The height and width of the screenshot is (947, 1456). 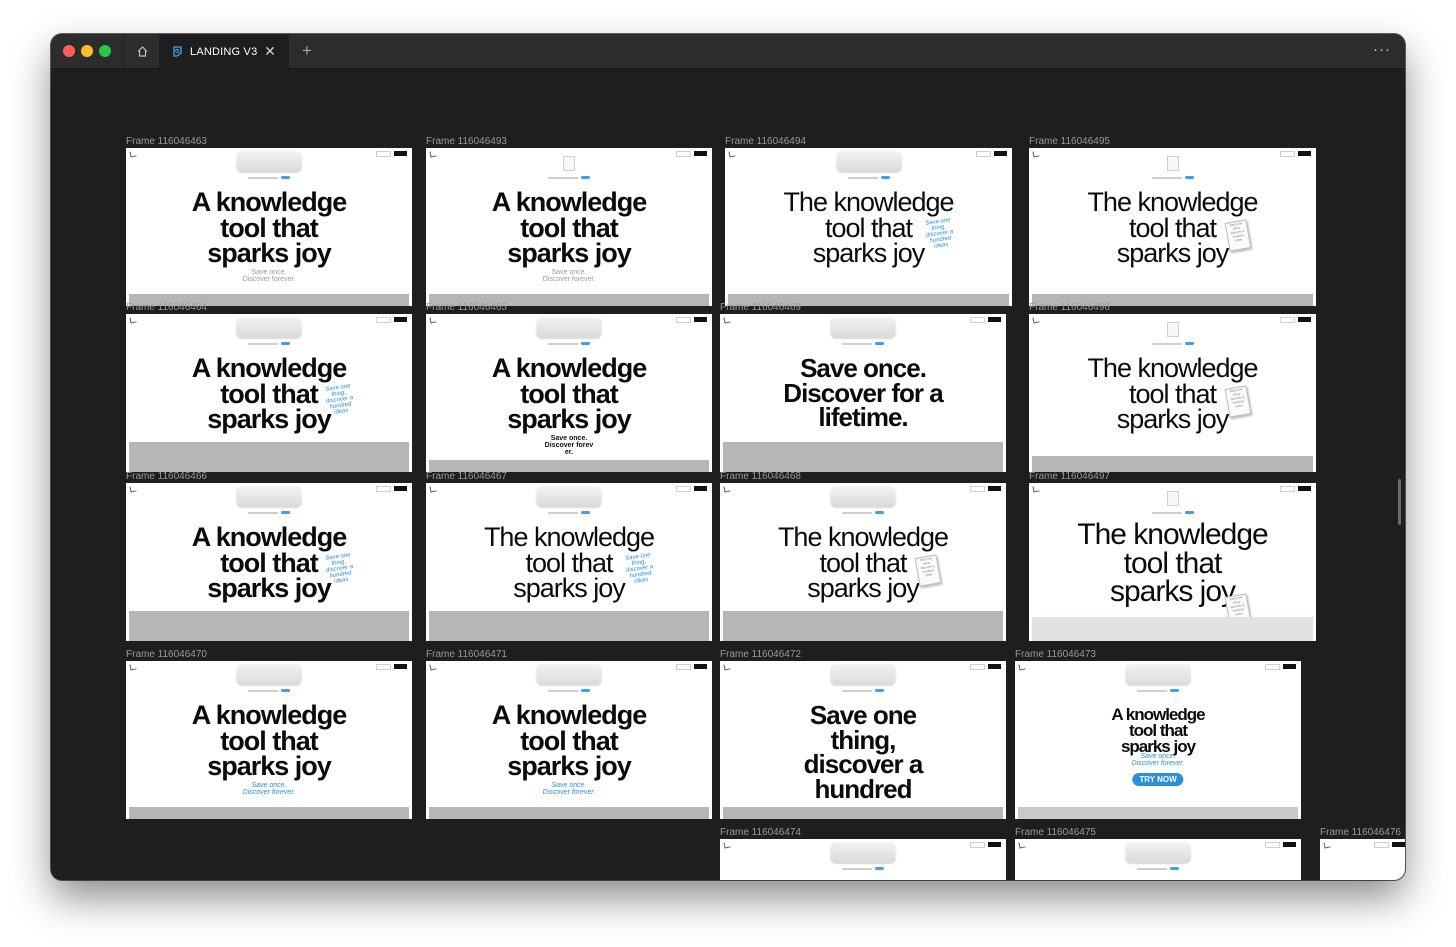 What do you see at coordinates (1399, 502) in the screenshot?
I see `vertical-scrollbar` at bounding box center [1399, 502].